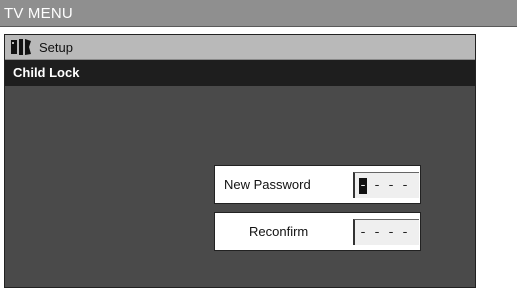  What do you see at coordinates (258, 13) in the screenshot?
I see `window-titlebar: TV MENU` at bounding box center [258, 13].